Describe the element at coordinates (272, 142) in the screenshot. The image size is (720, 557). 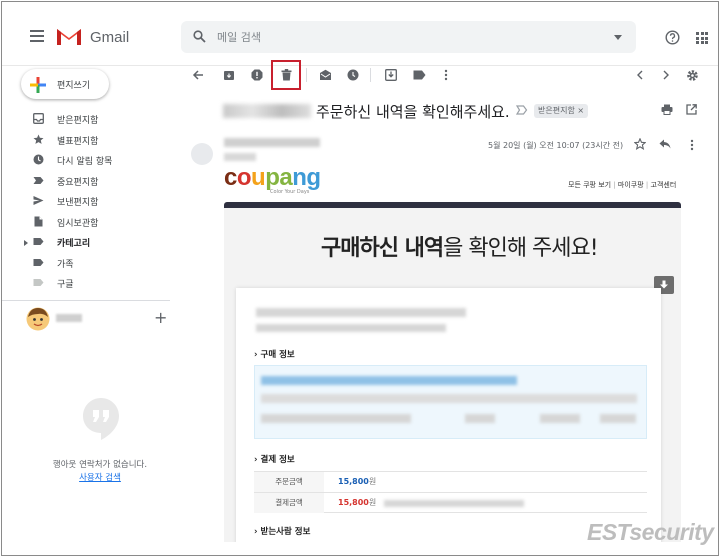
I see `sender-name-blurred` at that location.